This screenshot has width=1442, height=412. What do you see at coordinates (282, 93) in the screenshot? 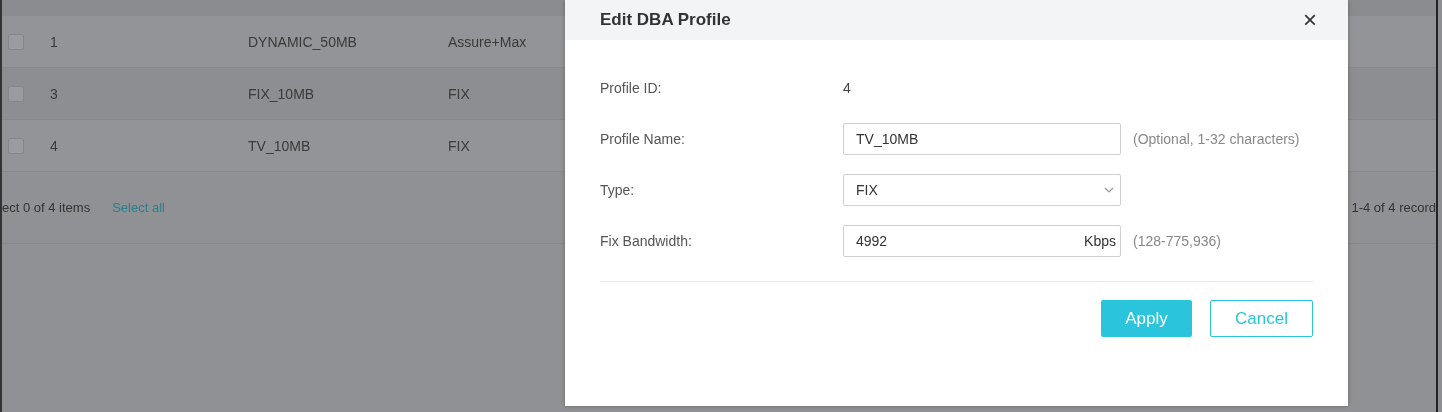
I see `table-cell-text: FIX_10MB` at bounding box center [282, 93].